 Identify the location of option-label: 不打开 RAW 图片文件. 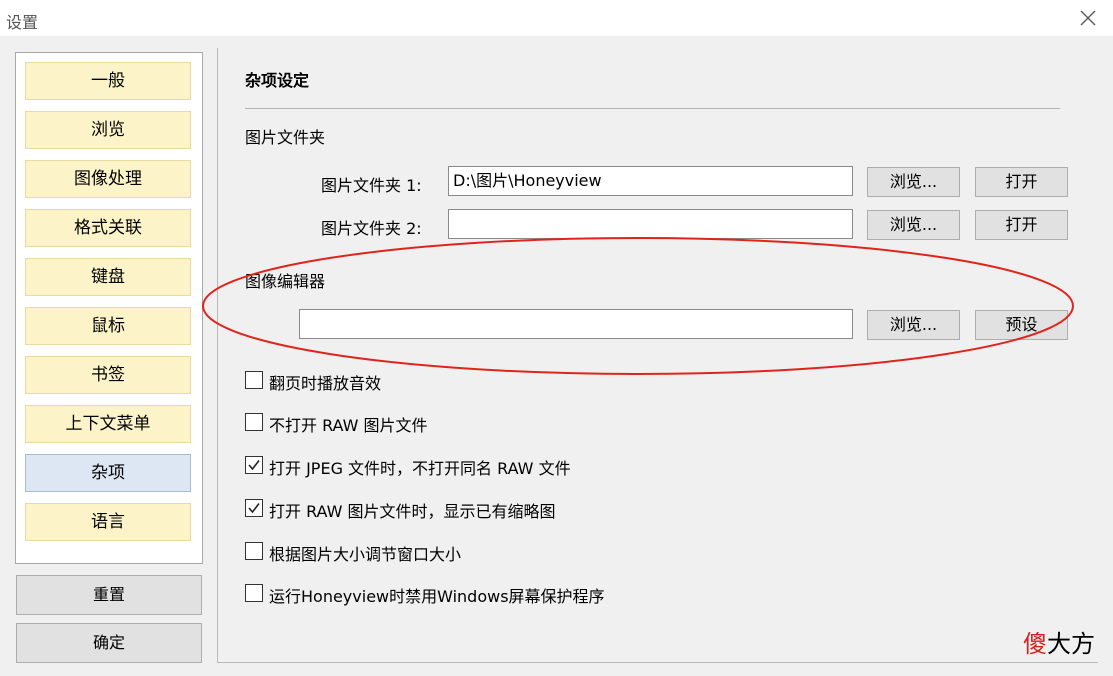
(348, 425).